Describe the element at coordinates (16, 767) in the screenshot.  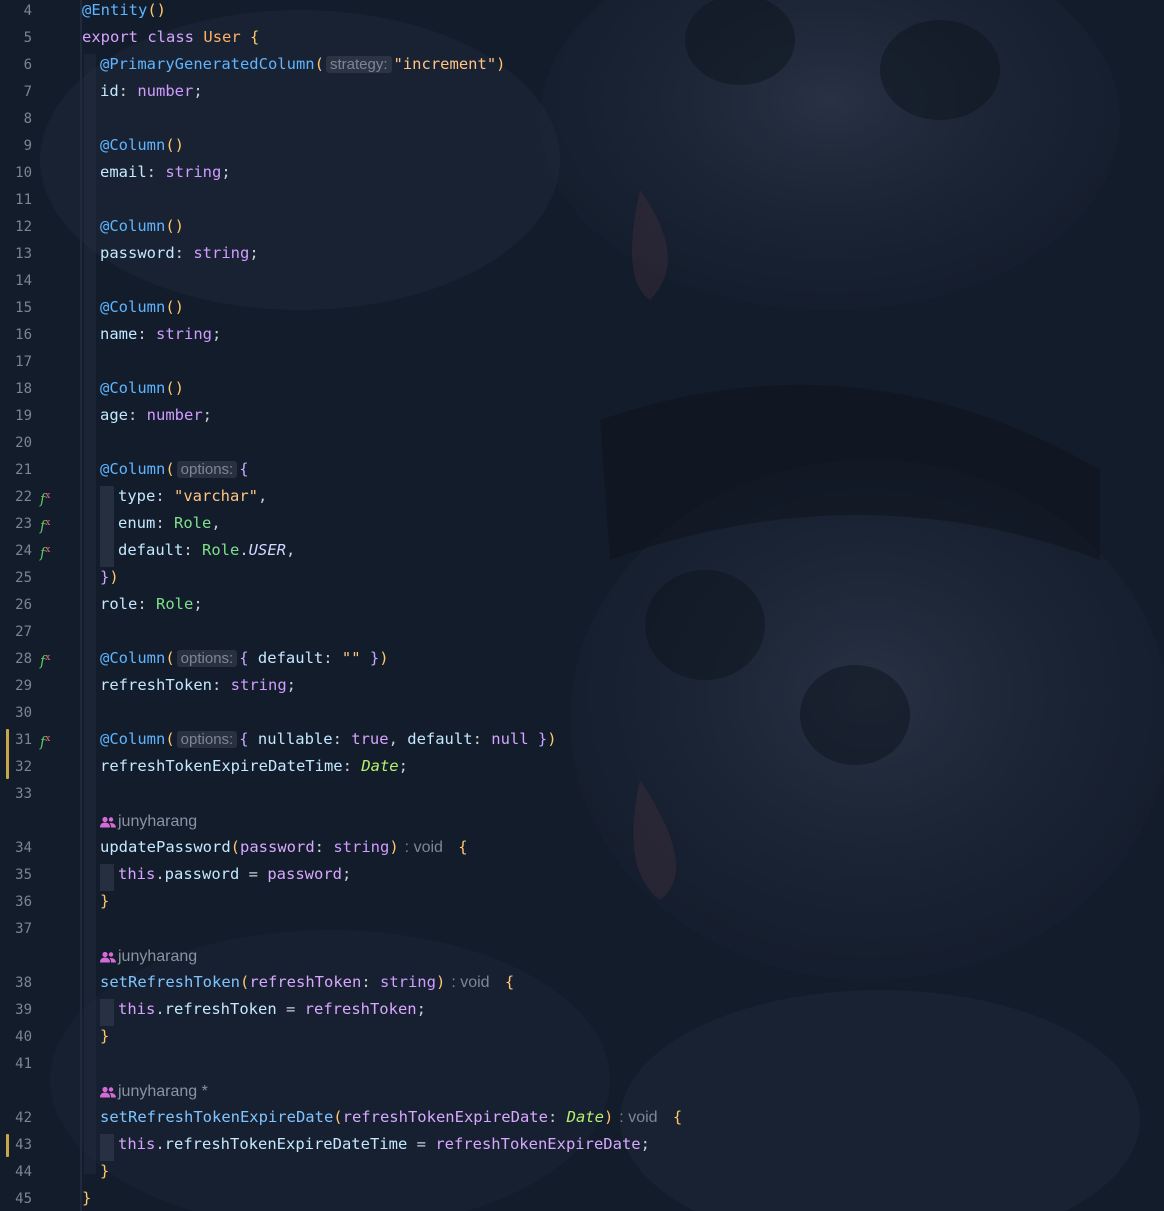
I see `line-number: 32` at that location.